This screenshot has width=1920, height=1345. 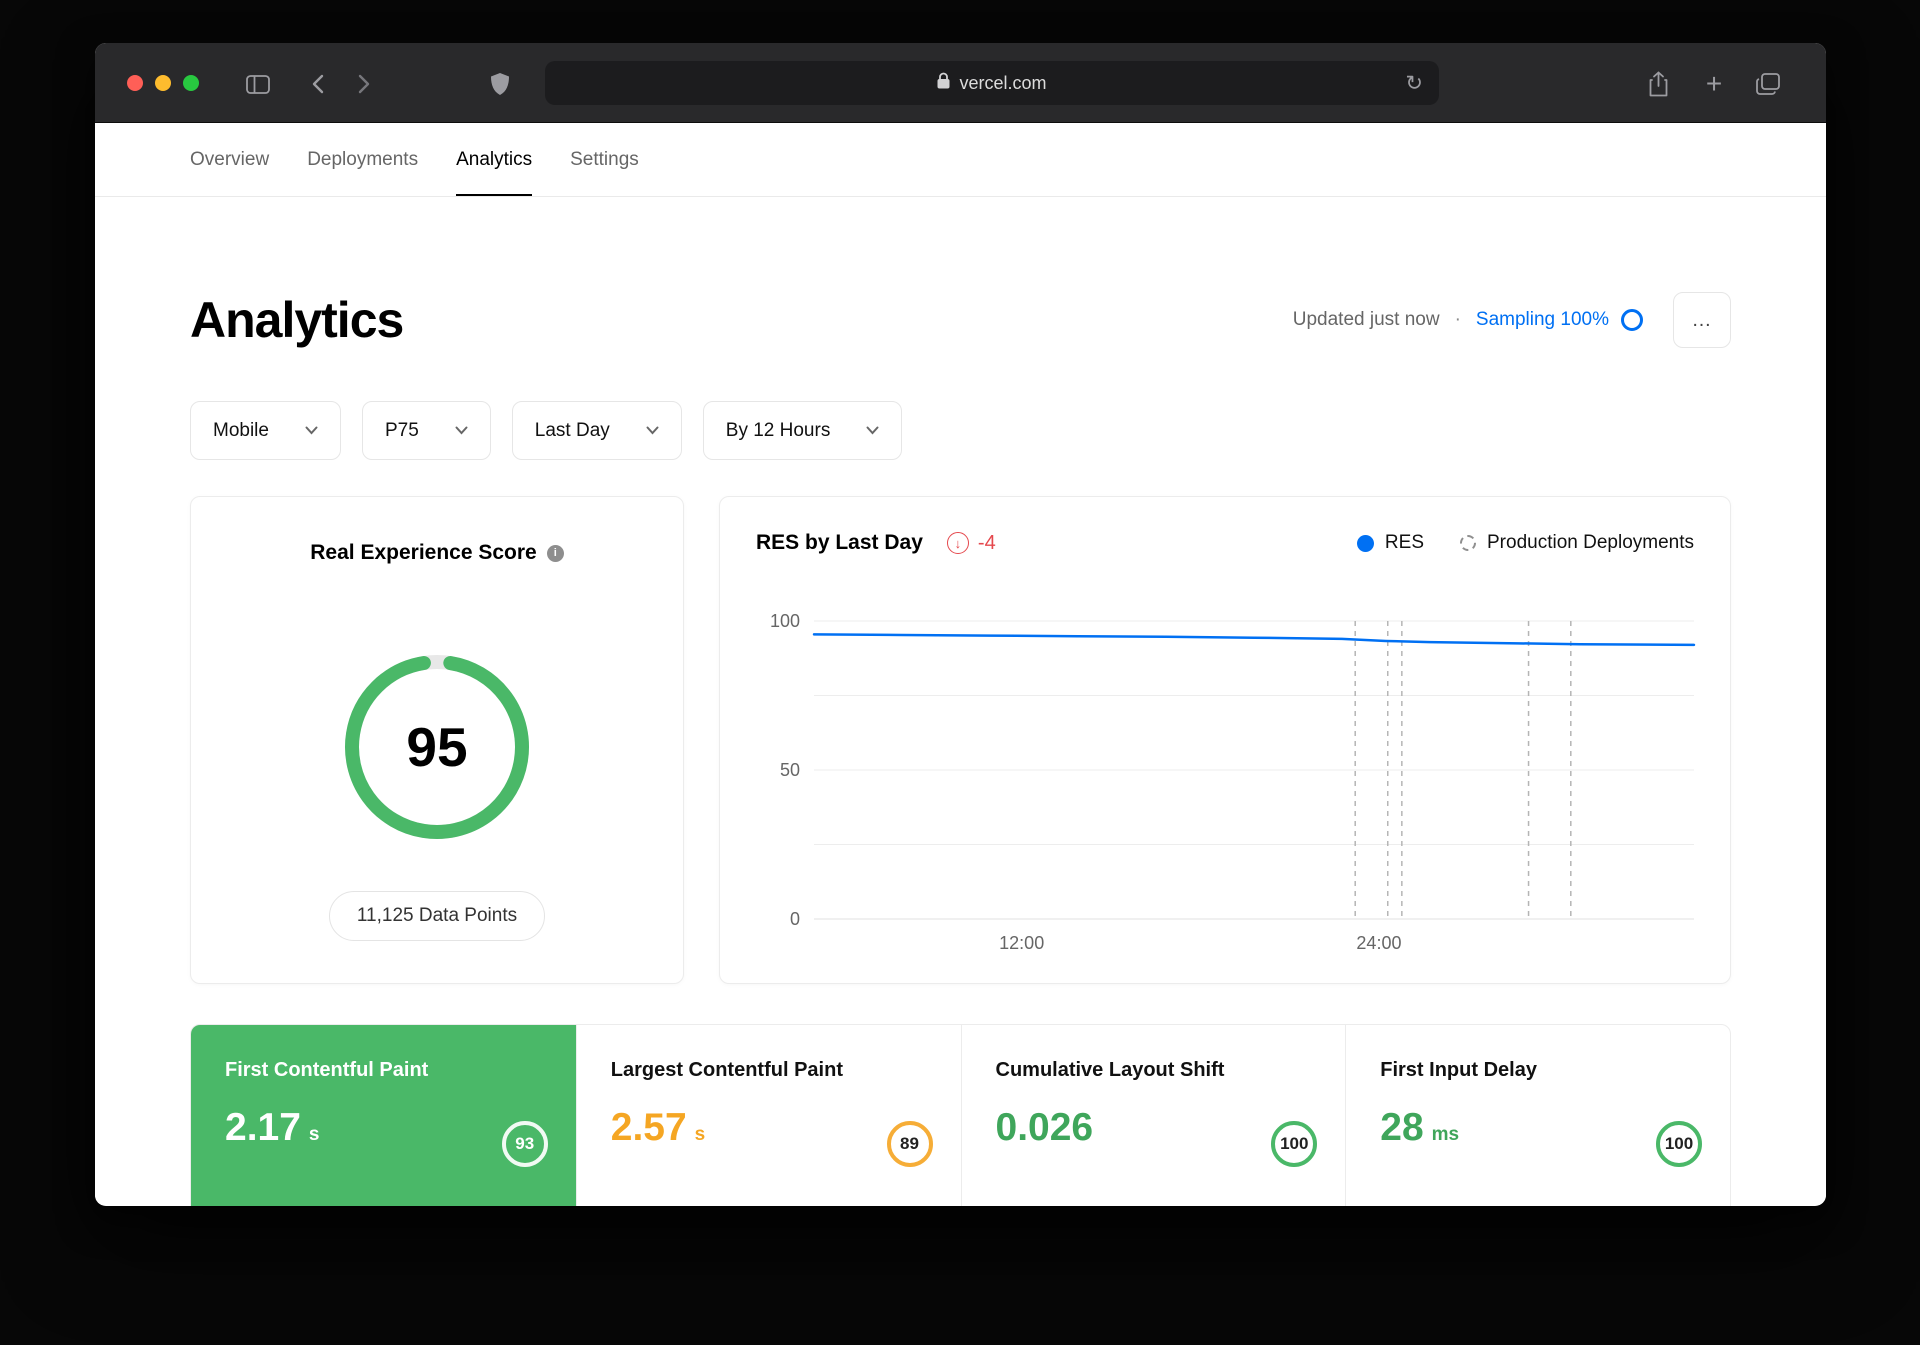 What do you see at coordinates (494, 159) in the screenshot?
I see `nav-tab-analytics: Analytics` at bounding box center [494, 159].